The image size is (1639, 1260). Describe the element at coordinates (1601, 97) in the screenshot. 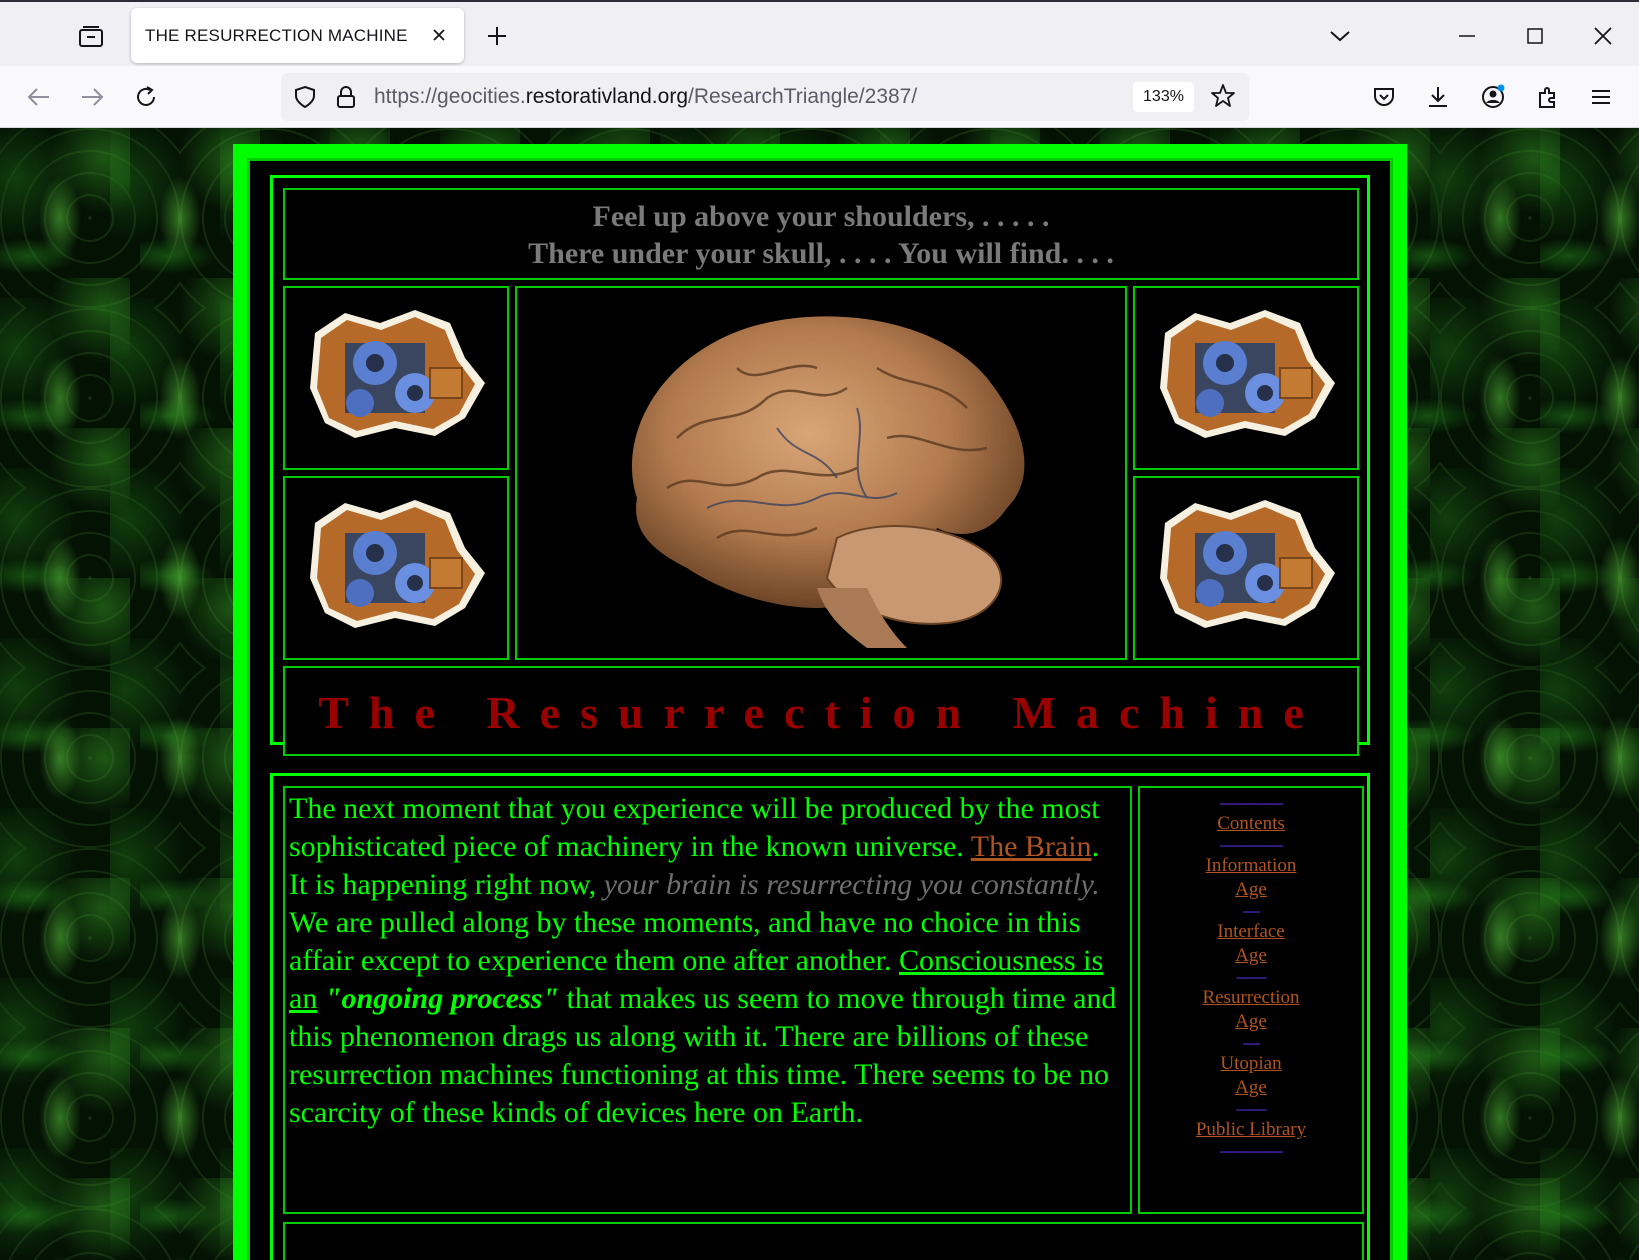

I see `hamburger-menu-icon` at that location.